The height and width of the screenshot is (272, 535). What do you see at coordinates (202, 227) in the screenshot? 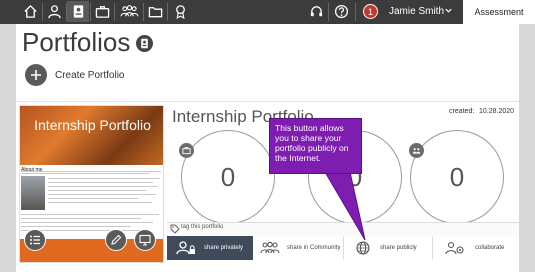
I see `tag-input-placeholder: tag this portfolio` at bounding box center [202, 227].